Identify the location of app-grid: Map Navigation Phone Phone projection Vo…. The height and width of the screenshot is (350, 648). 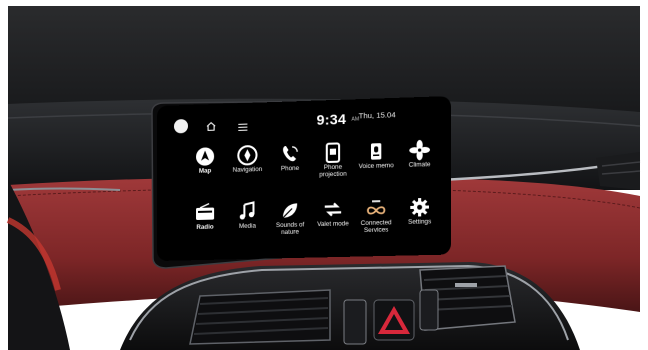
(312, 191).